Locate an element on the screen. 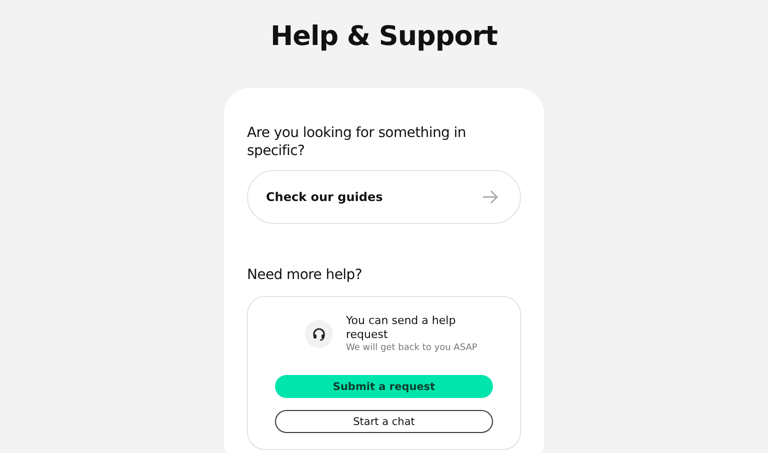  question-text: Are you looking for something in specific? is located at coordinates (357, 142).